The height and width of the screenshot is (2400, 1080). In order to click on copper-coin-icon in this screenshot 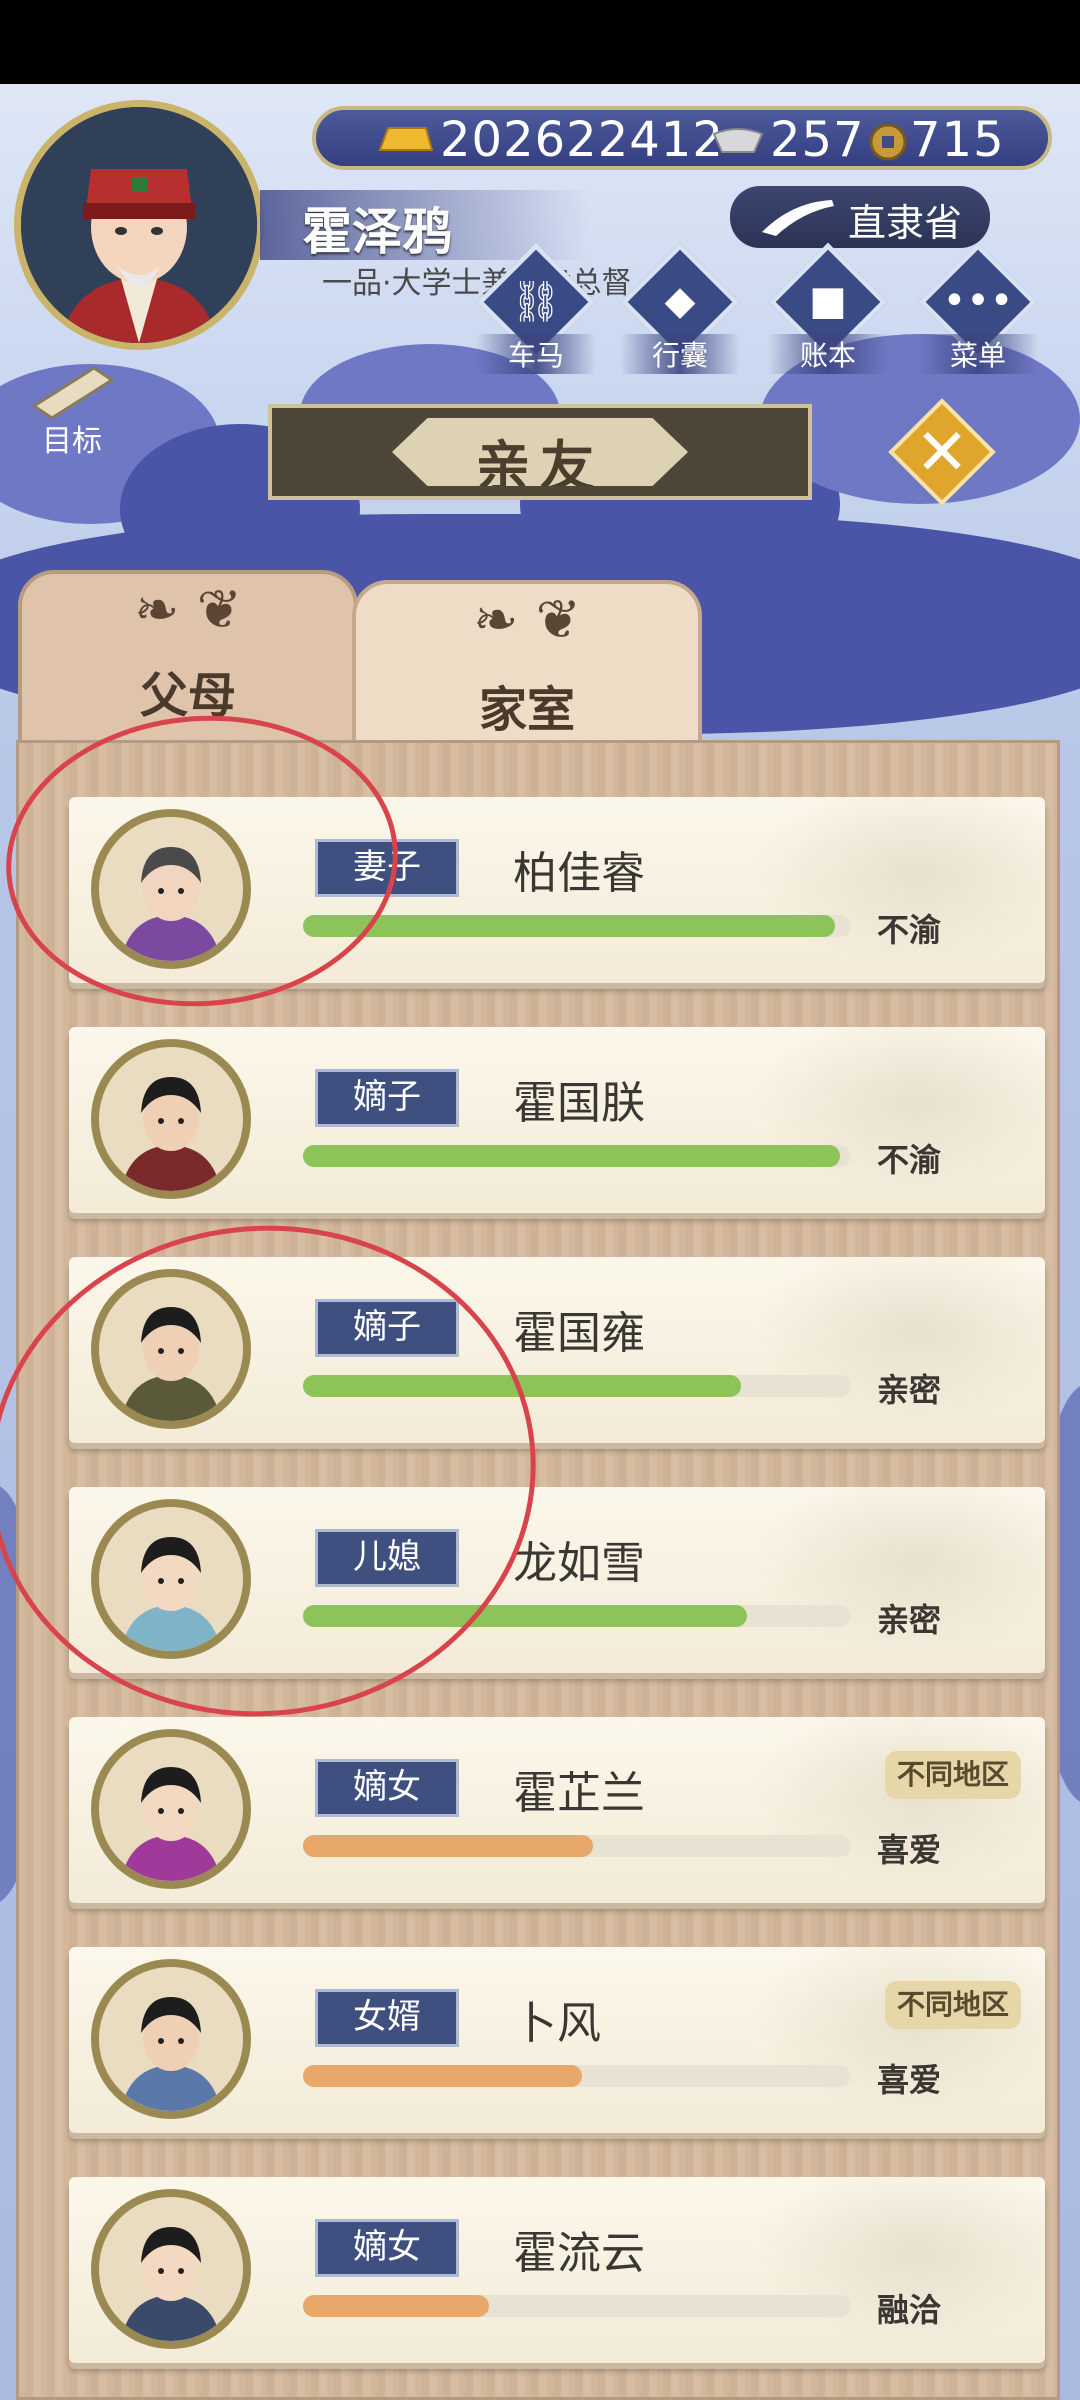, I will do `click(888, 142)`.